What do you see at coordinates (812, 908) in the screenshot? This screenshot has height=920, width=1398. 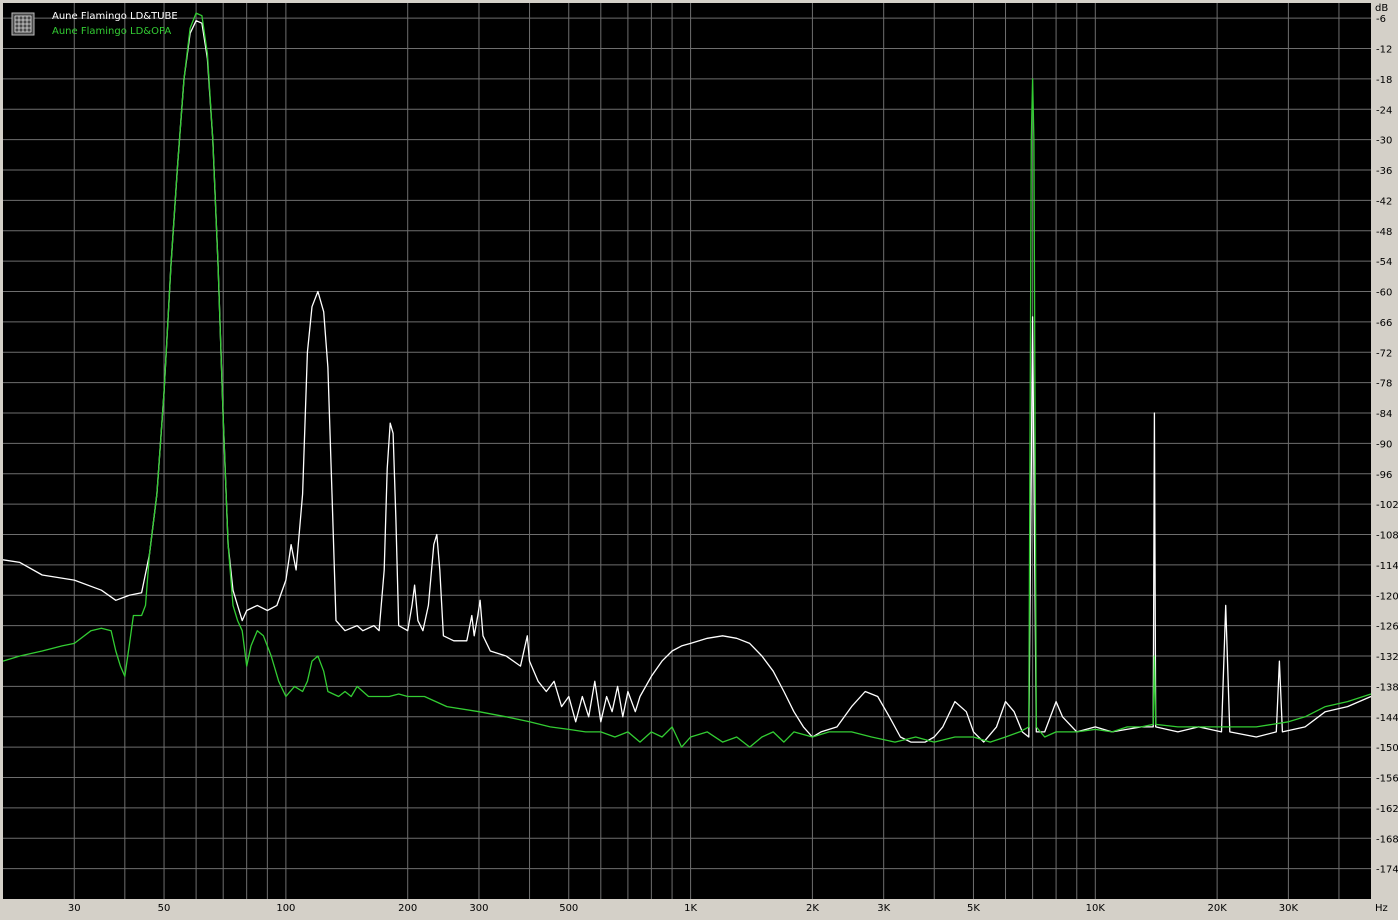 I see `x-tick-label: 2K` at bounding box center [812, 908].